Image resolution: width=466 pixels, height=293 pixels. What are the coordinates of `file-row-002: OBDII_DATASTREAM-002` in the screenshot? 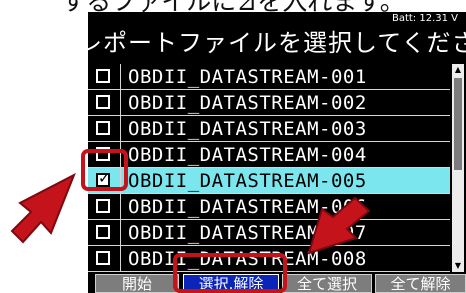 It's located at (269, 103).